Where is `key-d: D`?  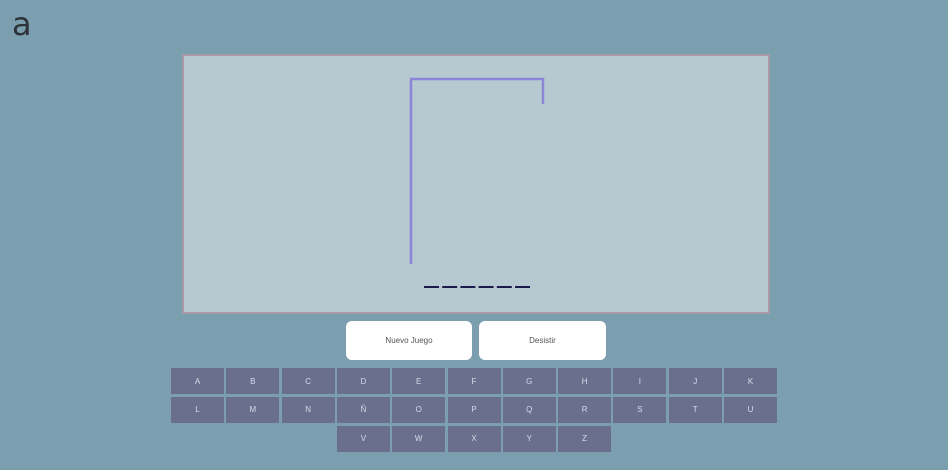 key-d: D is located at coordinates (363, 381).